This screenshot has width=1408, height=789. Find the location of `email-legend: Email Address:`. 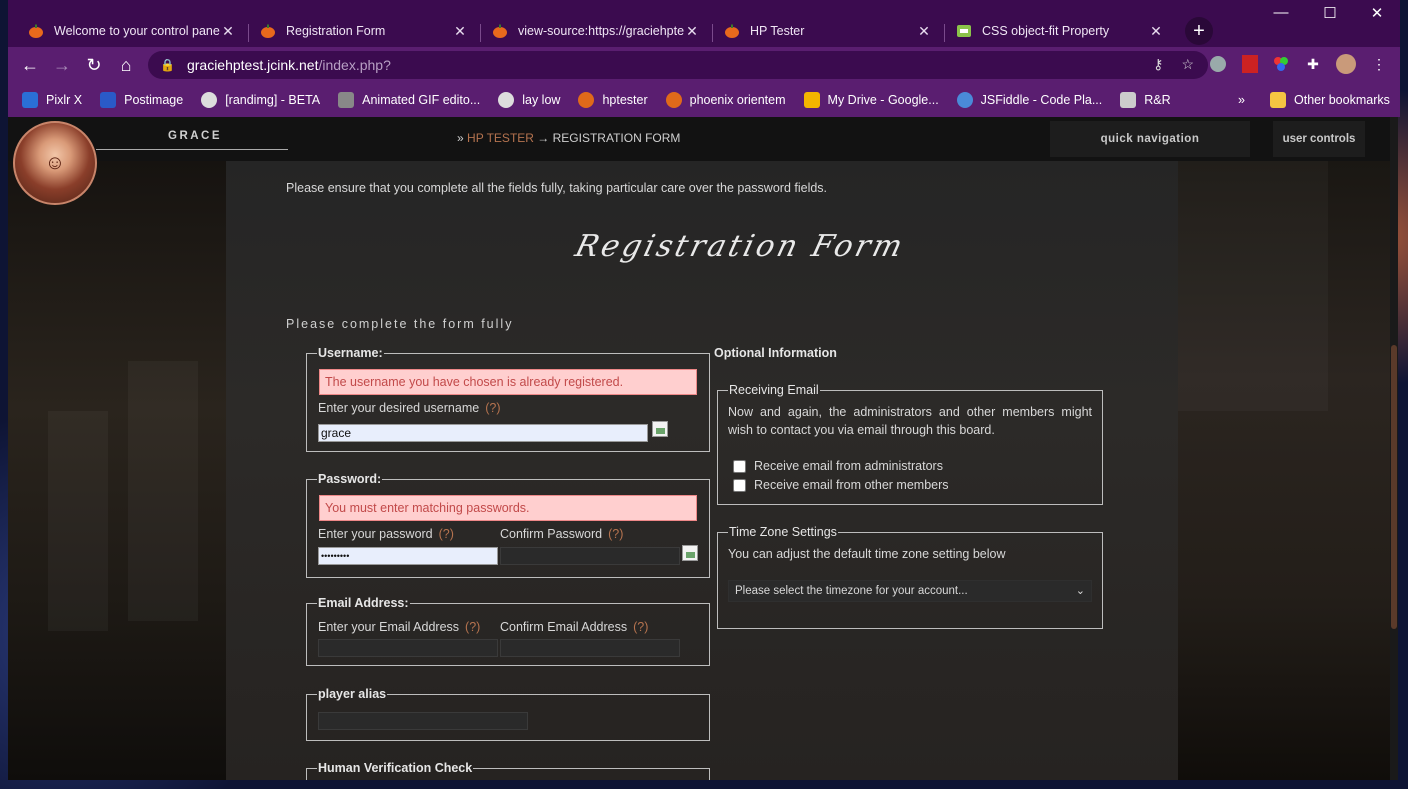

email-legend: Email Address: is located at coordinates (363, 603).